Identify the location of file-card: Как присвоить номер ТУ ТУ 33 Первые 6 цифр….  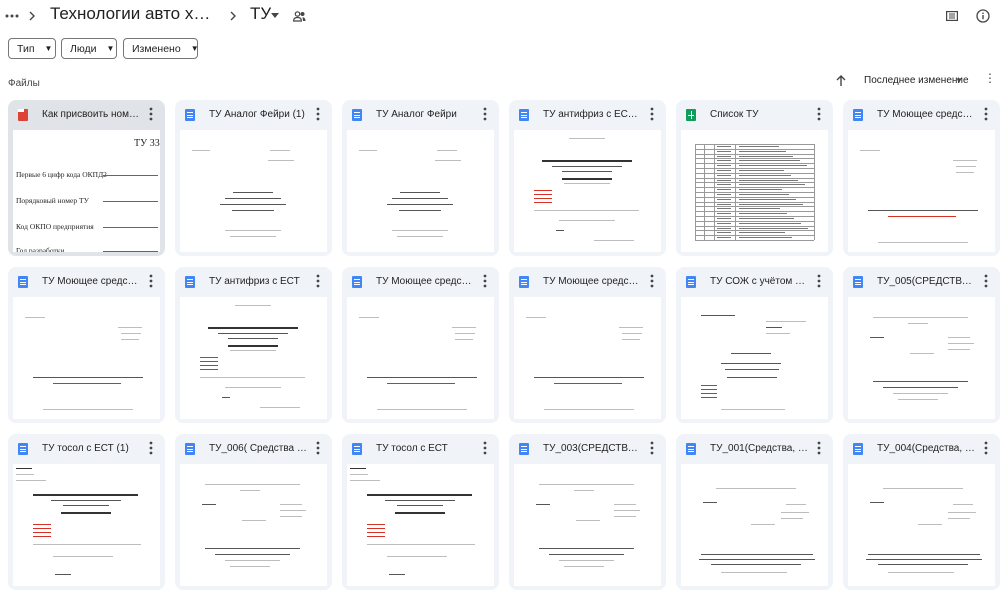
(86, 178).